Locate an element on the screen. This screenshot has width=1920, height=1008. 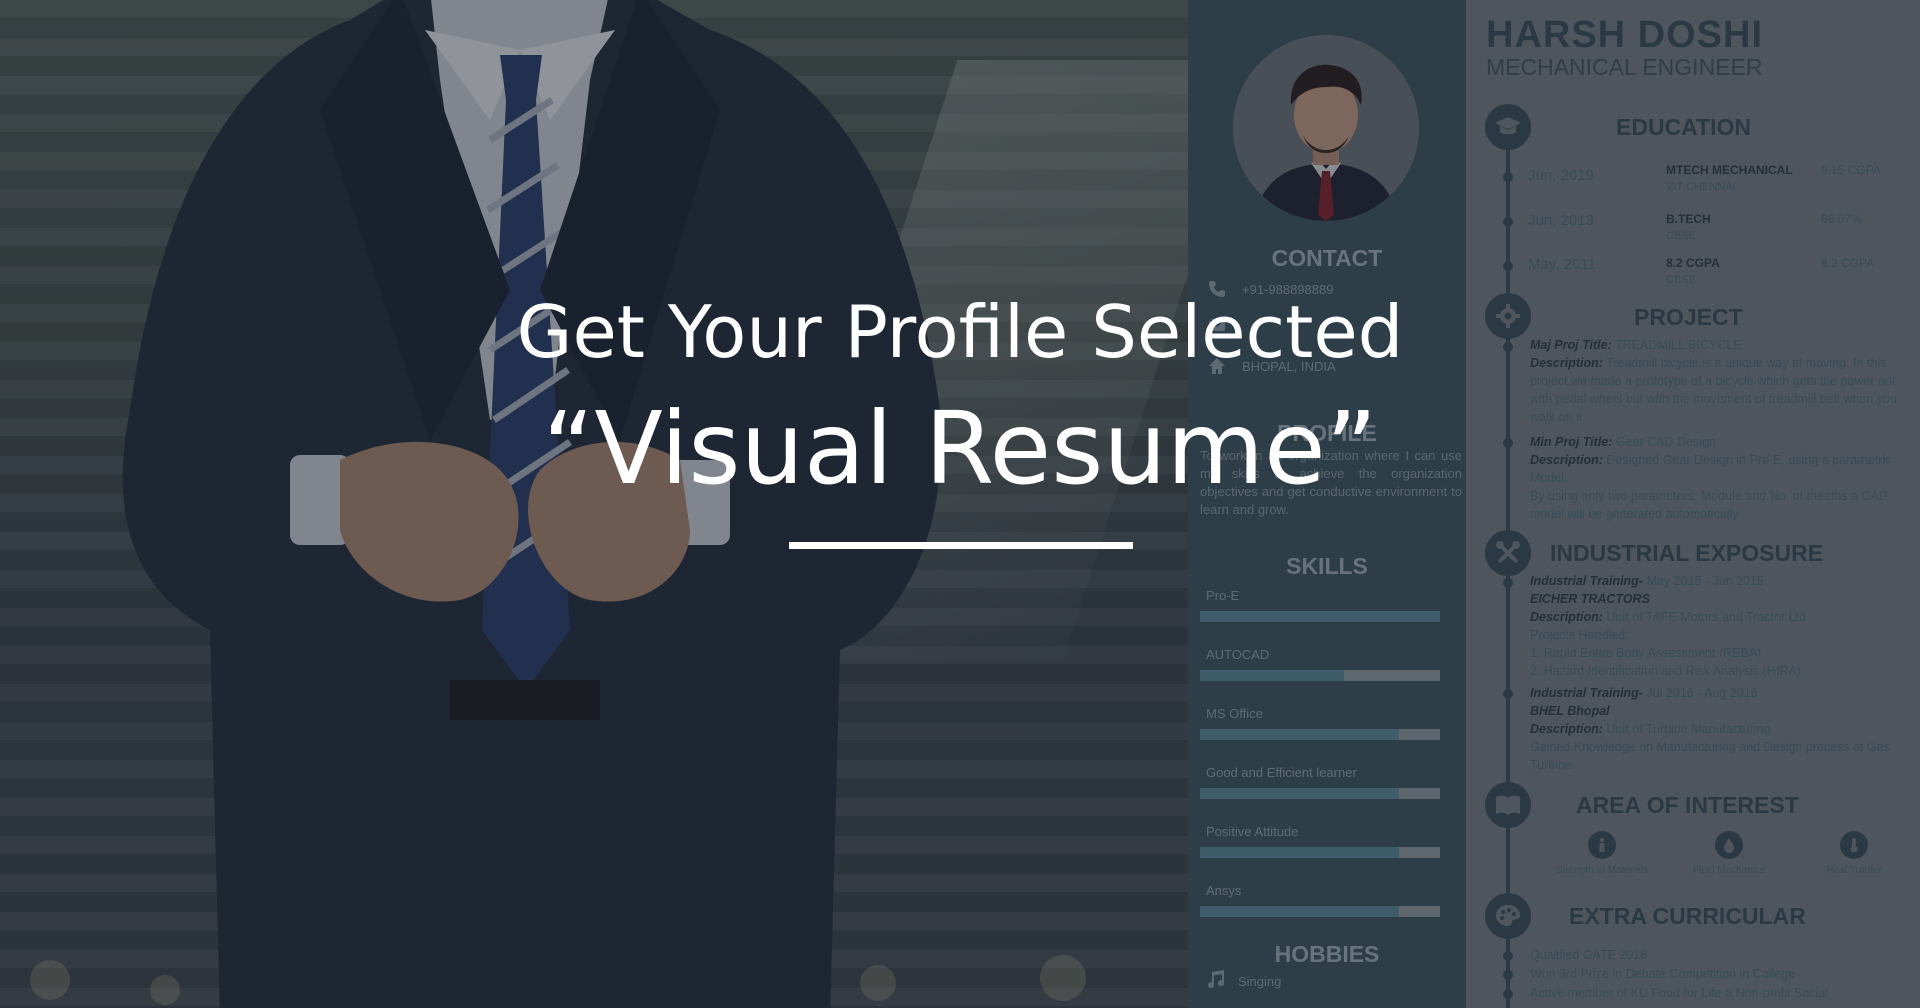
hero-underline is located at coordinates (961, 545).